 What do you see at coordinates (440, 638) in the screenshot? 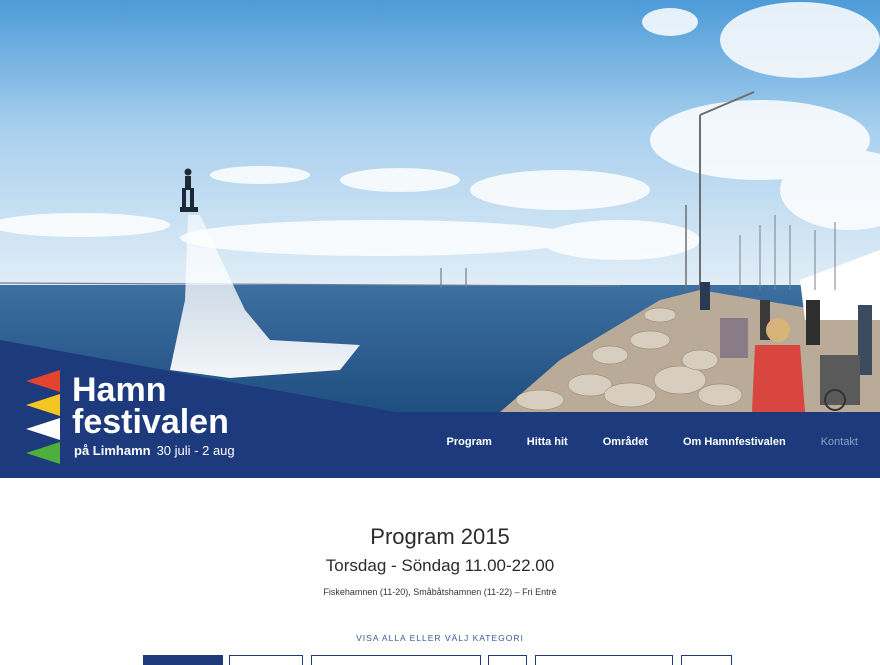
I see `filter-label: VISA ALLA ELLER VÄLJ KATEGORI` at bounding box center [440, 638].